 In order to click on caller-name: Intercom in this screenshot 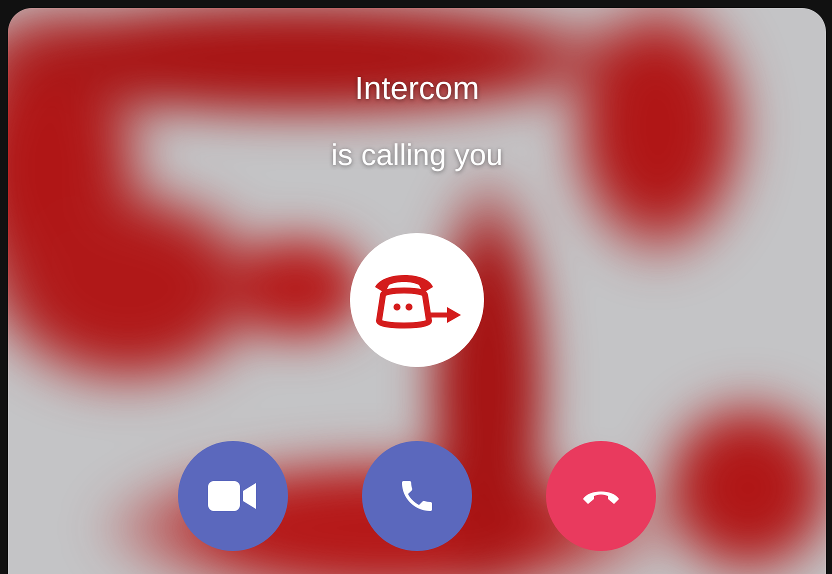, I will do `click(417, 88)`.